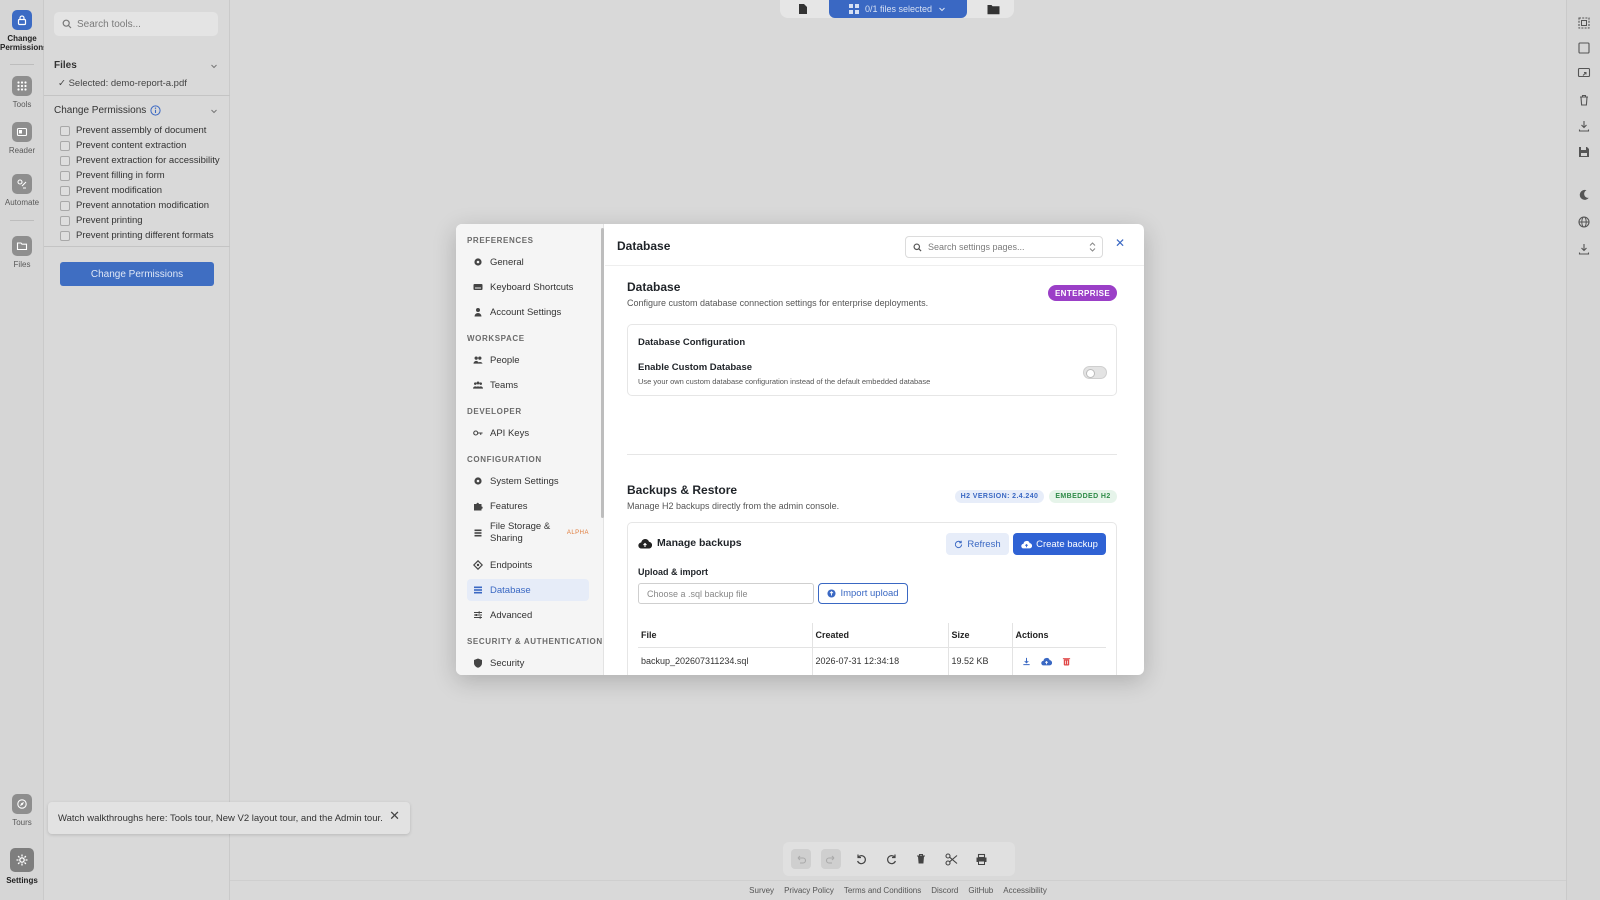  What do you see at coordinates (528, 663) in the screenshot?
I see `nav-item-security: Security` at bounding box center [528, 663].